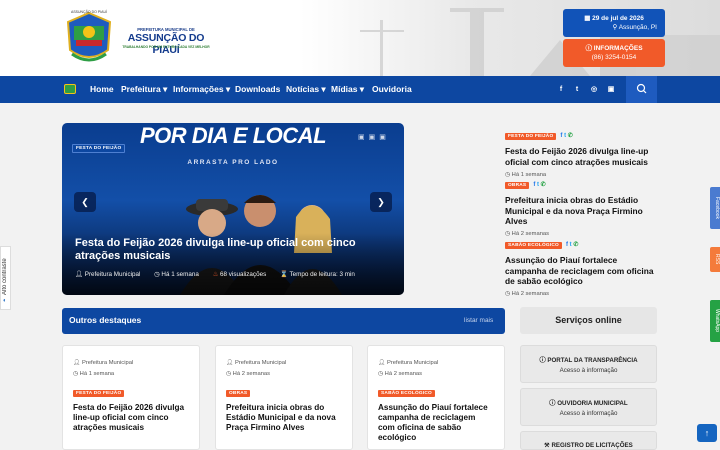  What do you see at coordinates (588, 320) in the screenshot?
I see `online-services-header: Serviços online` at bounding box center [588, 320].